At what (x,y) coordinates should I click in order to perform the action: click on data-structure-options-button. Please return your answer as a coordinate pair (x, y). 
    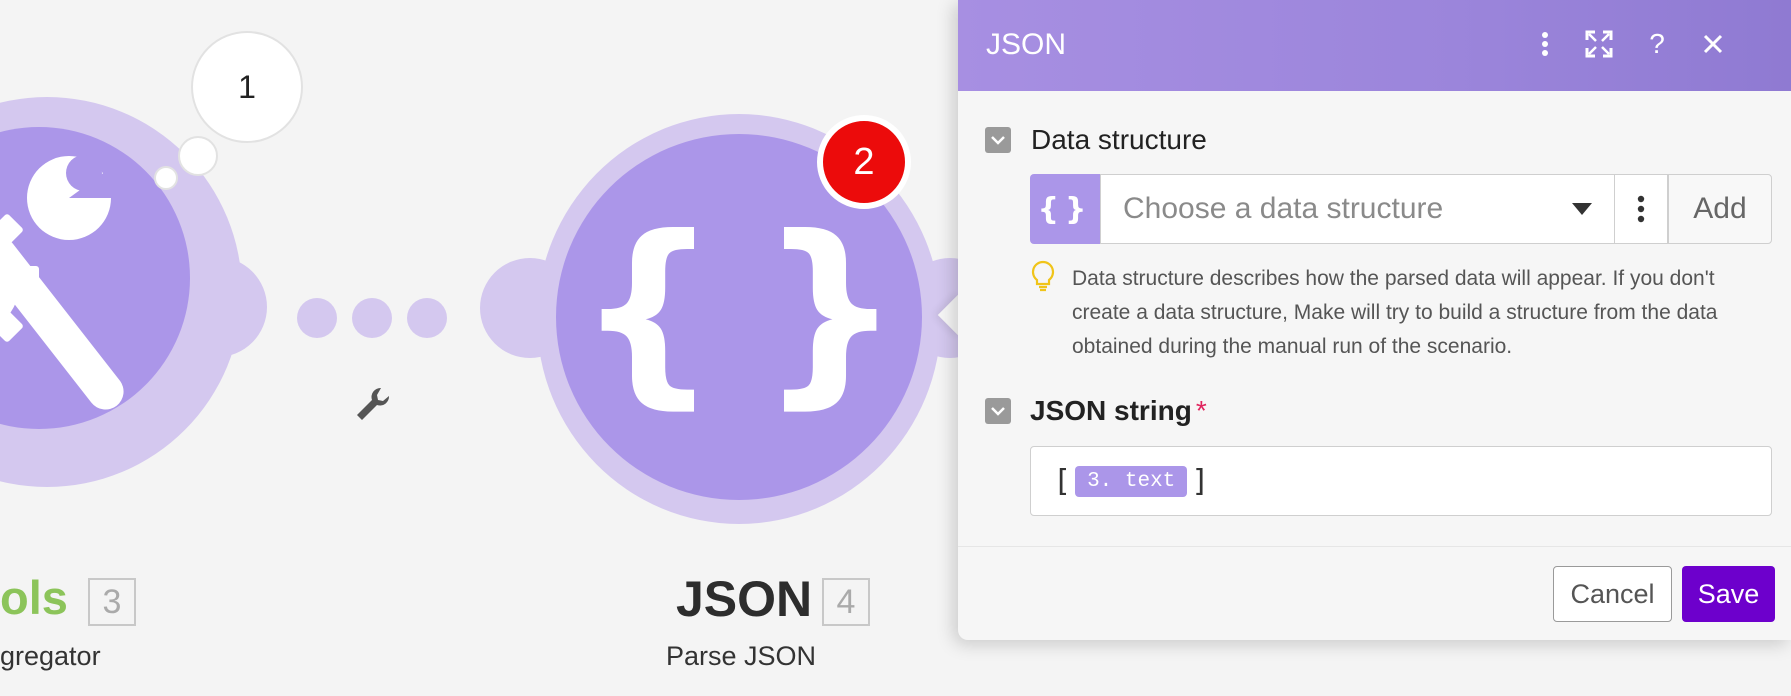
    Looking at the image, I should click on (1641, 209).